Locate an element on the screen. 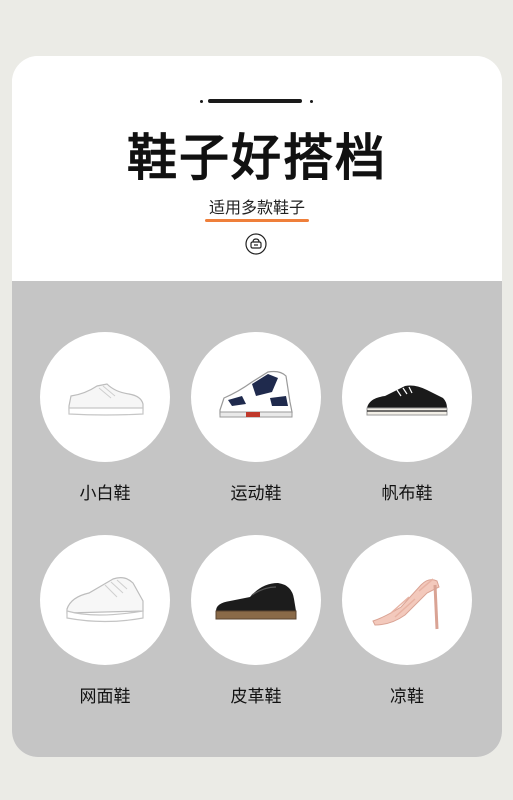 This screenshot has height=800, width=513. white-sneaker-icon is located at coordinates (106, 399).